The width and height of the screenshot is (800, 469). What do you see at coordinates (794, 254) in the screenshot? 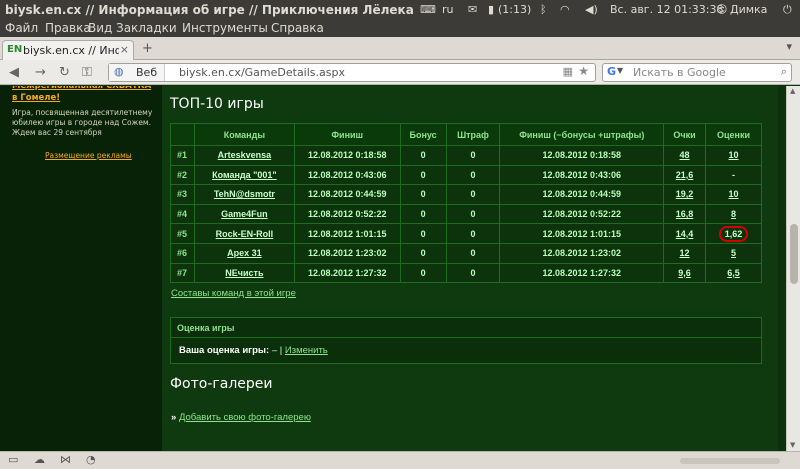
I see `scrollbar-thumb` at bounding box center [794, 254].